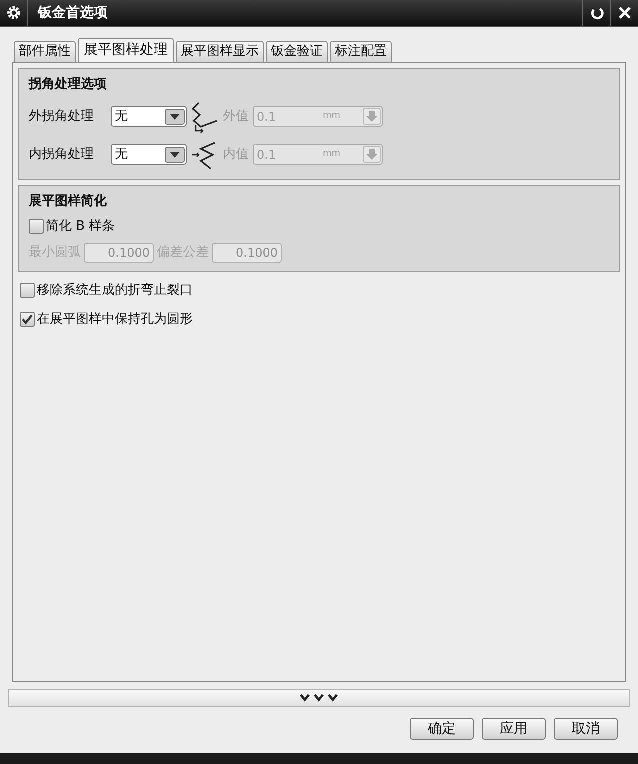 This screenshot has height=764, width=638. What do you see at coordinates (586, 729) in the screenshot?
I see `dialog-button: 取消` at bounding box center [586, 729].